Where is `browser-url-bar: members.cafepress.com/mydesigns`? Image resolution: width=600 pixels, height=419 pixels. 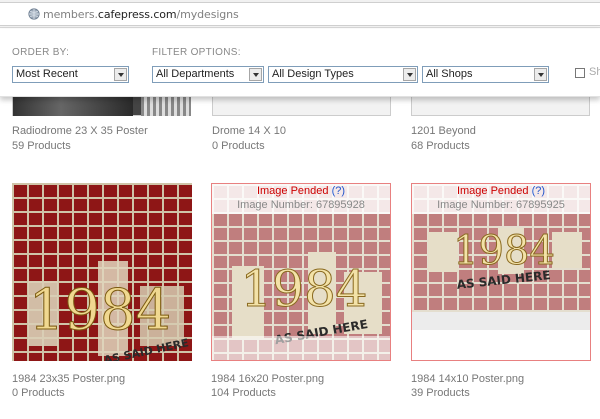
browser-url-bar: members.cafepress.com/mydesigns is located at coordinates (300, 14).